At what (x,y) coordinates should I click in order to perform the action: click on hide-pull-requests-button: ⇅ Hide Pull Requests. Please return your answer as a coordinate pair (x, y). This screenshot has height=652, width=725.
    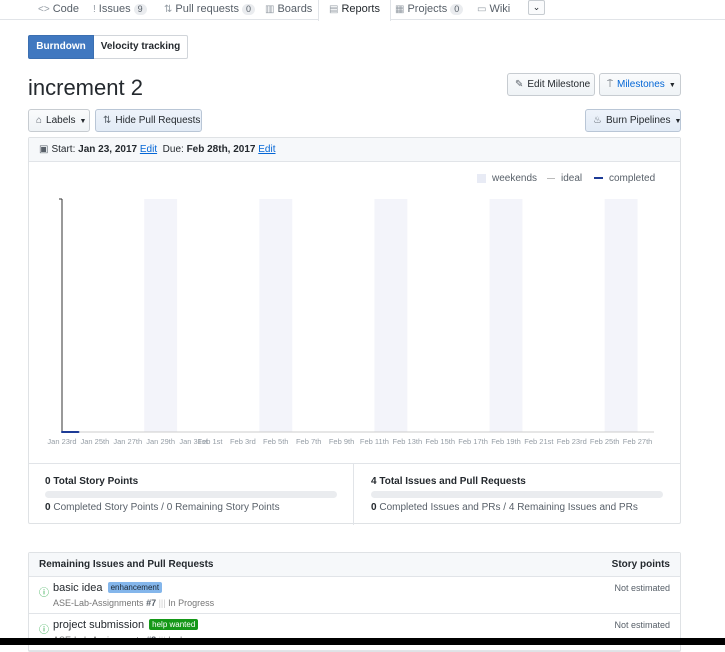
    Looking at the image, I should click on (148, 120).